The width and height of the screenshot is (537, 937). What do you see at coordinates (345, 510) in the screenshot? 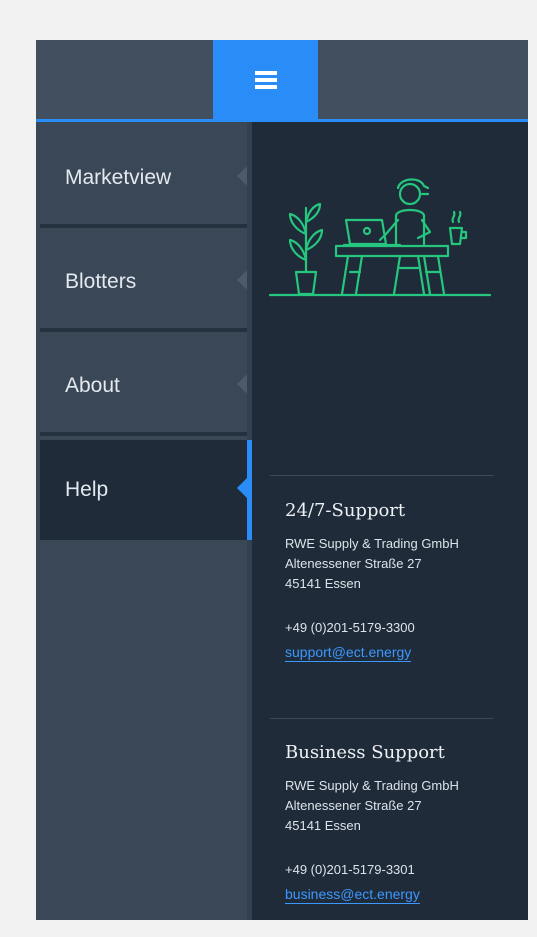
I see `support-title: 24/7-Support` at bounding box center [345, 510].